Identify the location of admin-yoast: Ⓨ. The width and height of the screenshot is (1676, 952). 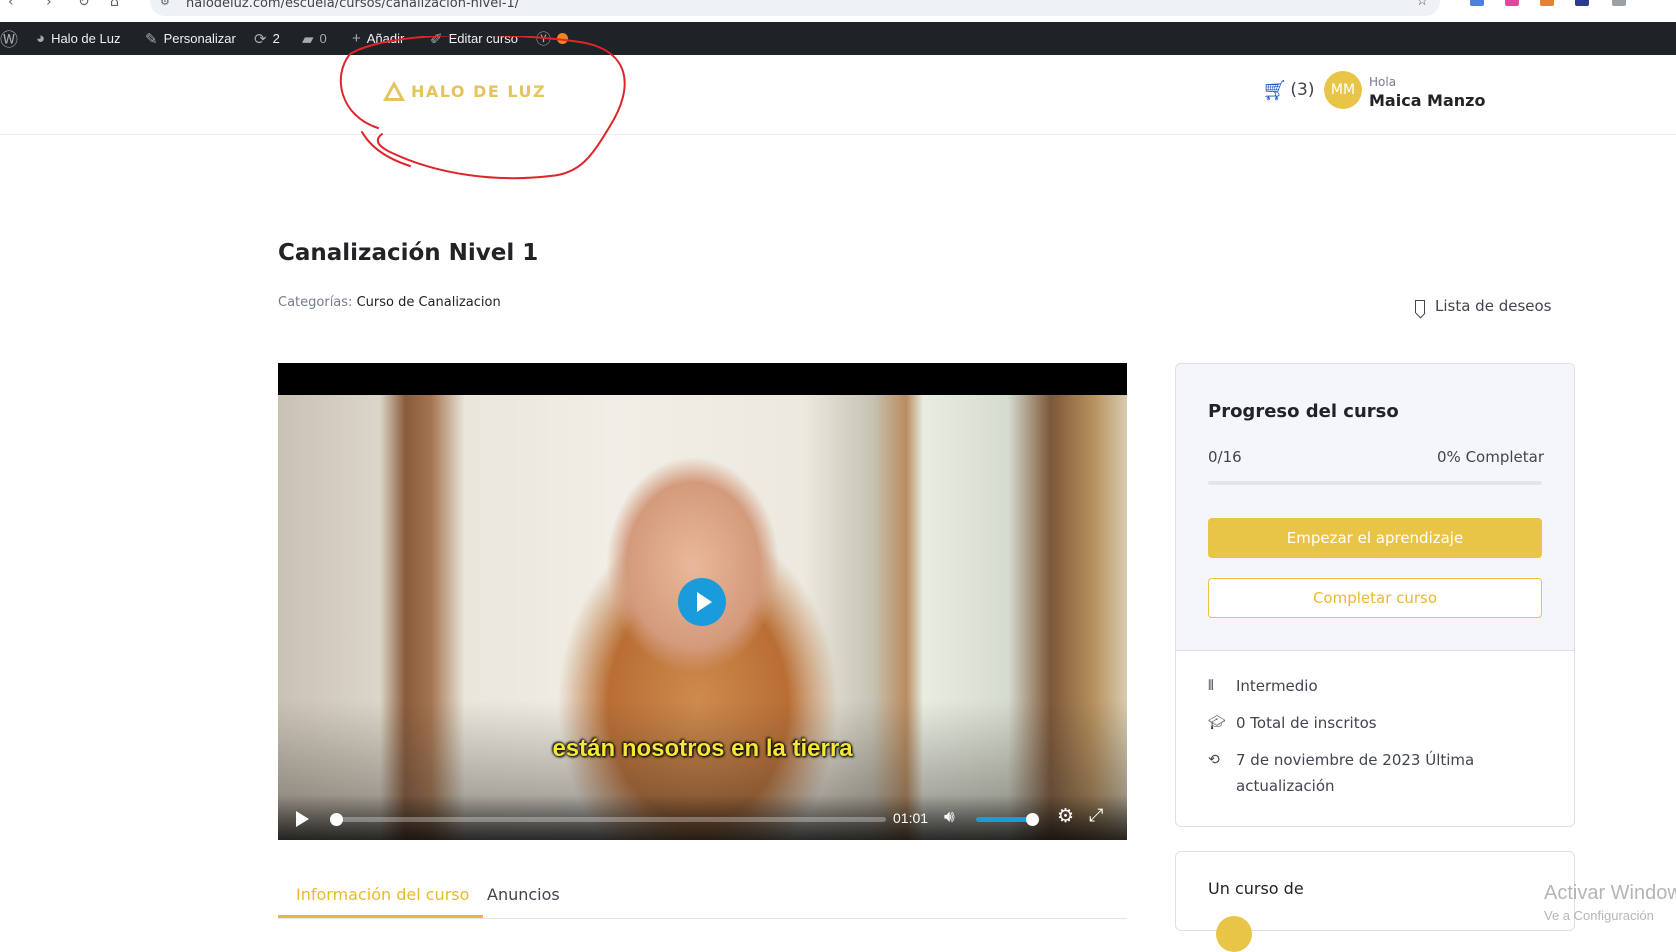
(552, 38).